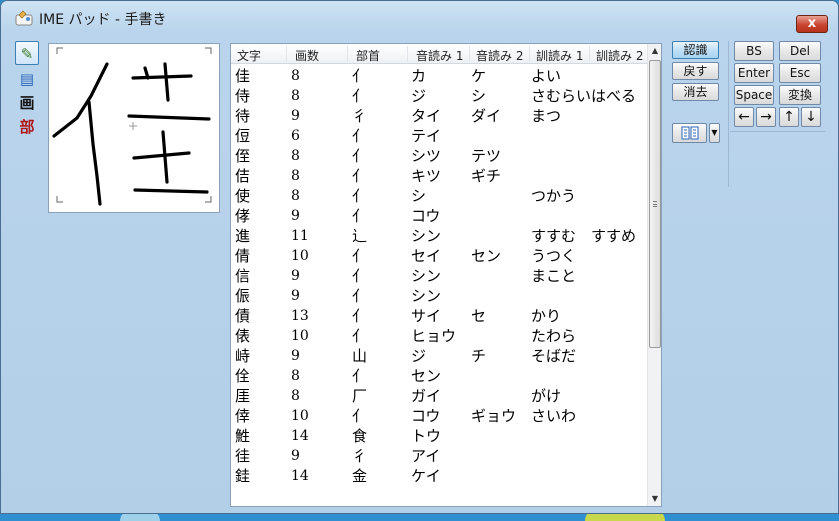  Describe the element at coordinates (559, 55) in the screenshot. I see `column-header-kun-reading-1: 訓読み 1` at that location.